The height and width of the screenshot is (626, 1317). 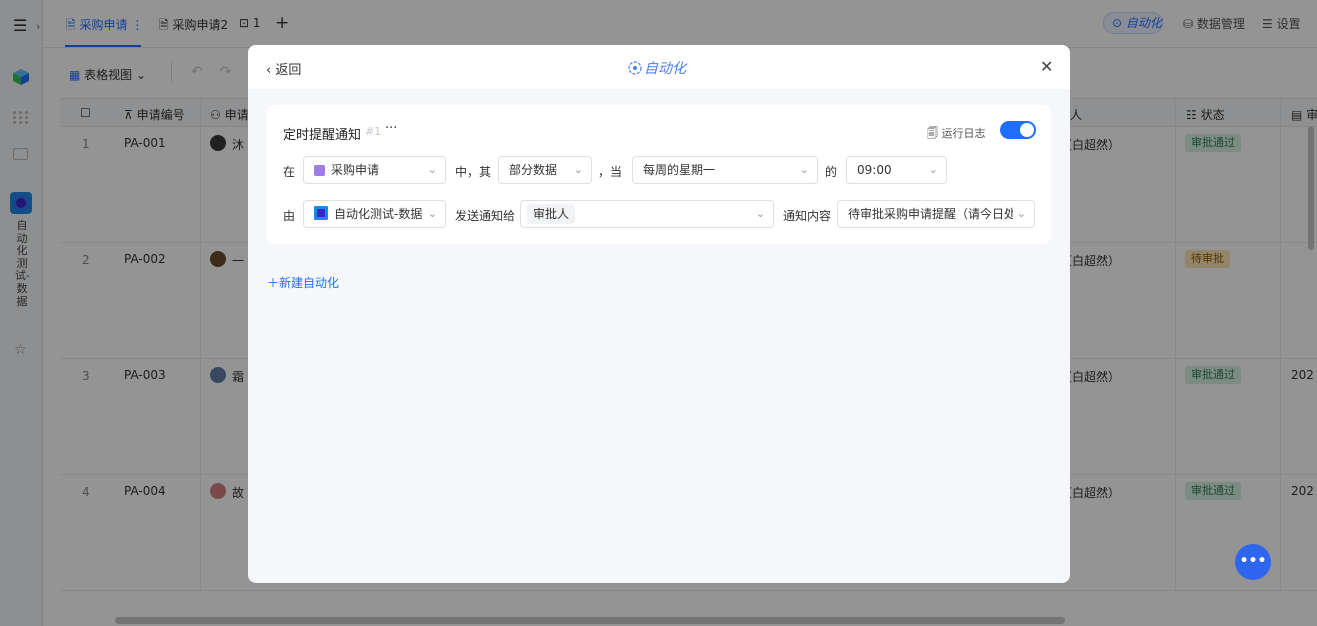 What do you see at coordinates (831, 172) in the screenshot?
I see `label-of: 的` at bounding box center [831, 172].